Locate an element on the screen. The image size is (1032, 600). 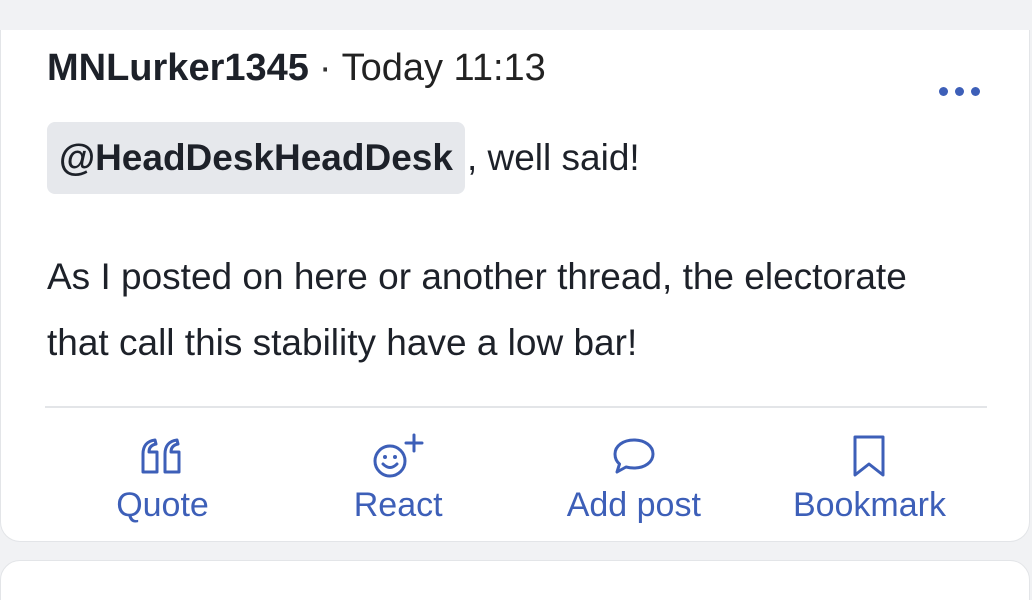
add-post-button: Add post is located at coordinates (633, 480).